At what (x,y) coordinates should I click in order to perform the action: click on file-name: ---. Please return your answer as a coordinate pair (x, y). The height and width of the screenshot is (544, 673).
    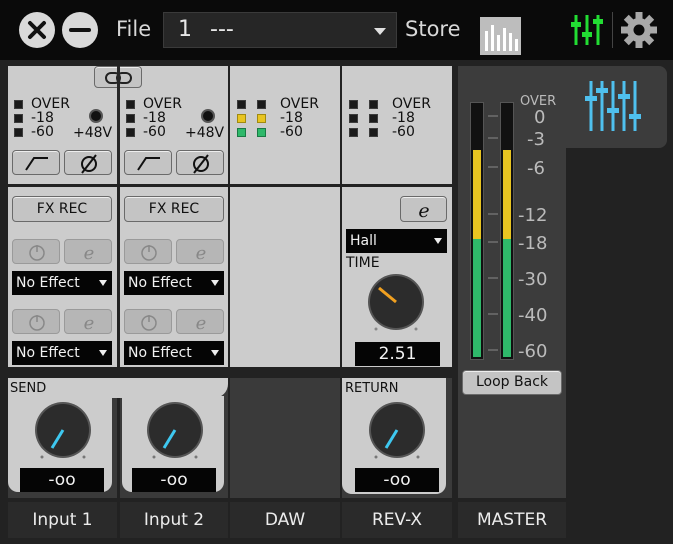
    Looking at the image, I should click on (222, 29).